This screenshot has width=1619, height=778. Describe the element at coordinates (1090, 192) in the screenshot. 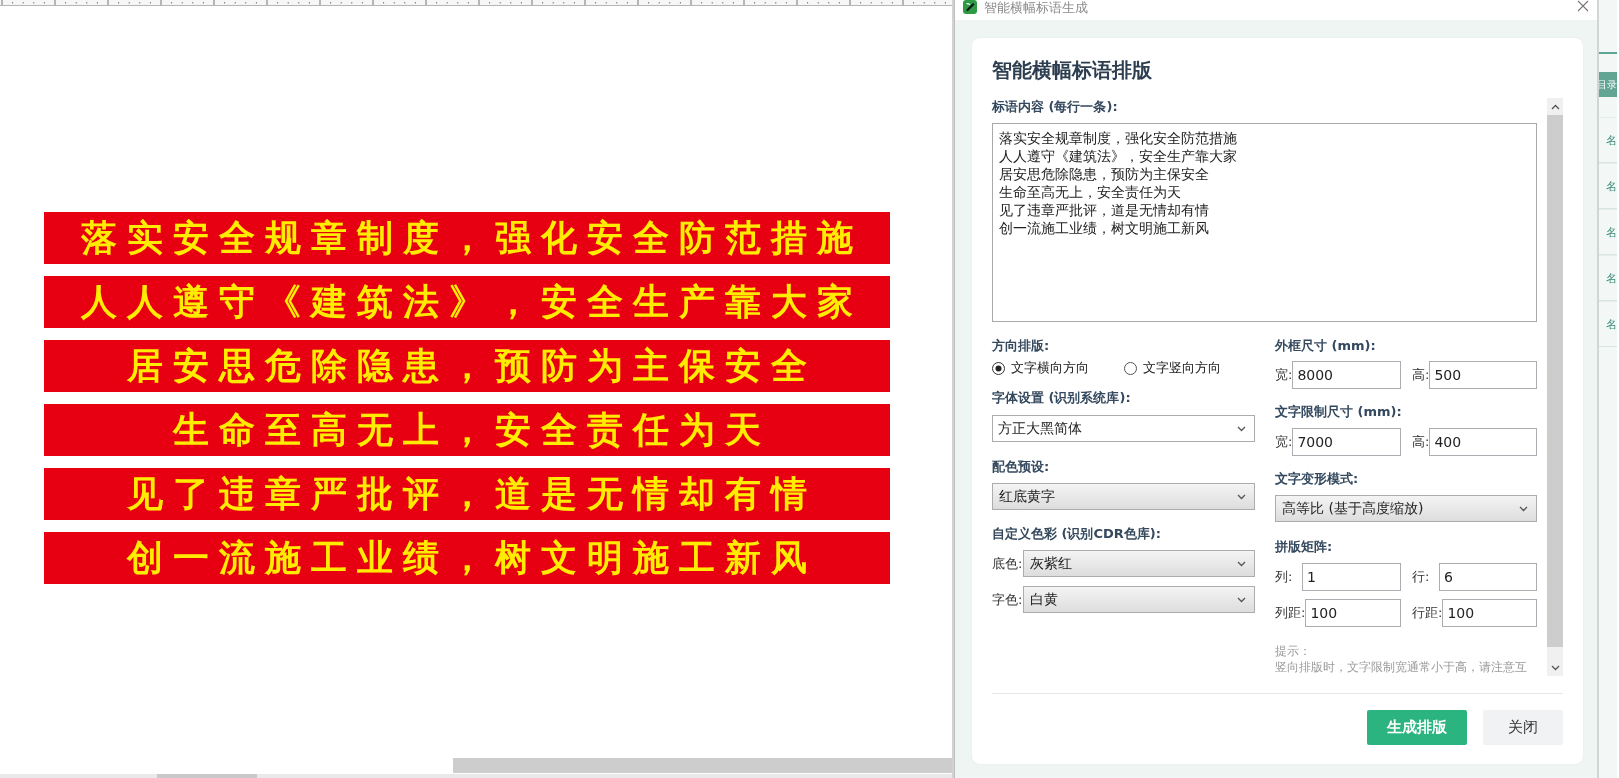

I see `textarea-line: 生命至高无上，安全责任为天` at that location.